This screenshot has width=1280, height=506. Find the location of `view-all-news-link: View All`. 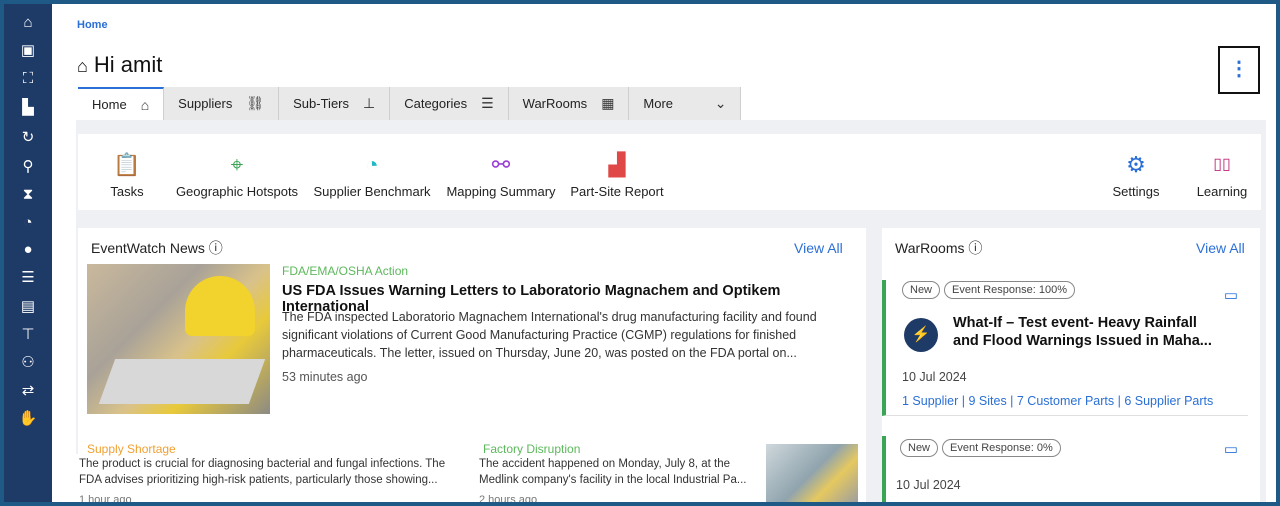

view-all-news-link: View All is located at coordinates (818, 248).